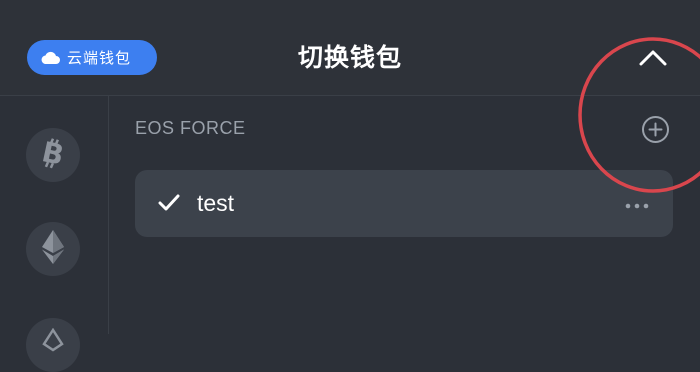 The width and height of the screenshot is (700, 372). I want to click on bitcoin-coin-button: B, so click(53, 155).